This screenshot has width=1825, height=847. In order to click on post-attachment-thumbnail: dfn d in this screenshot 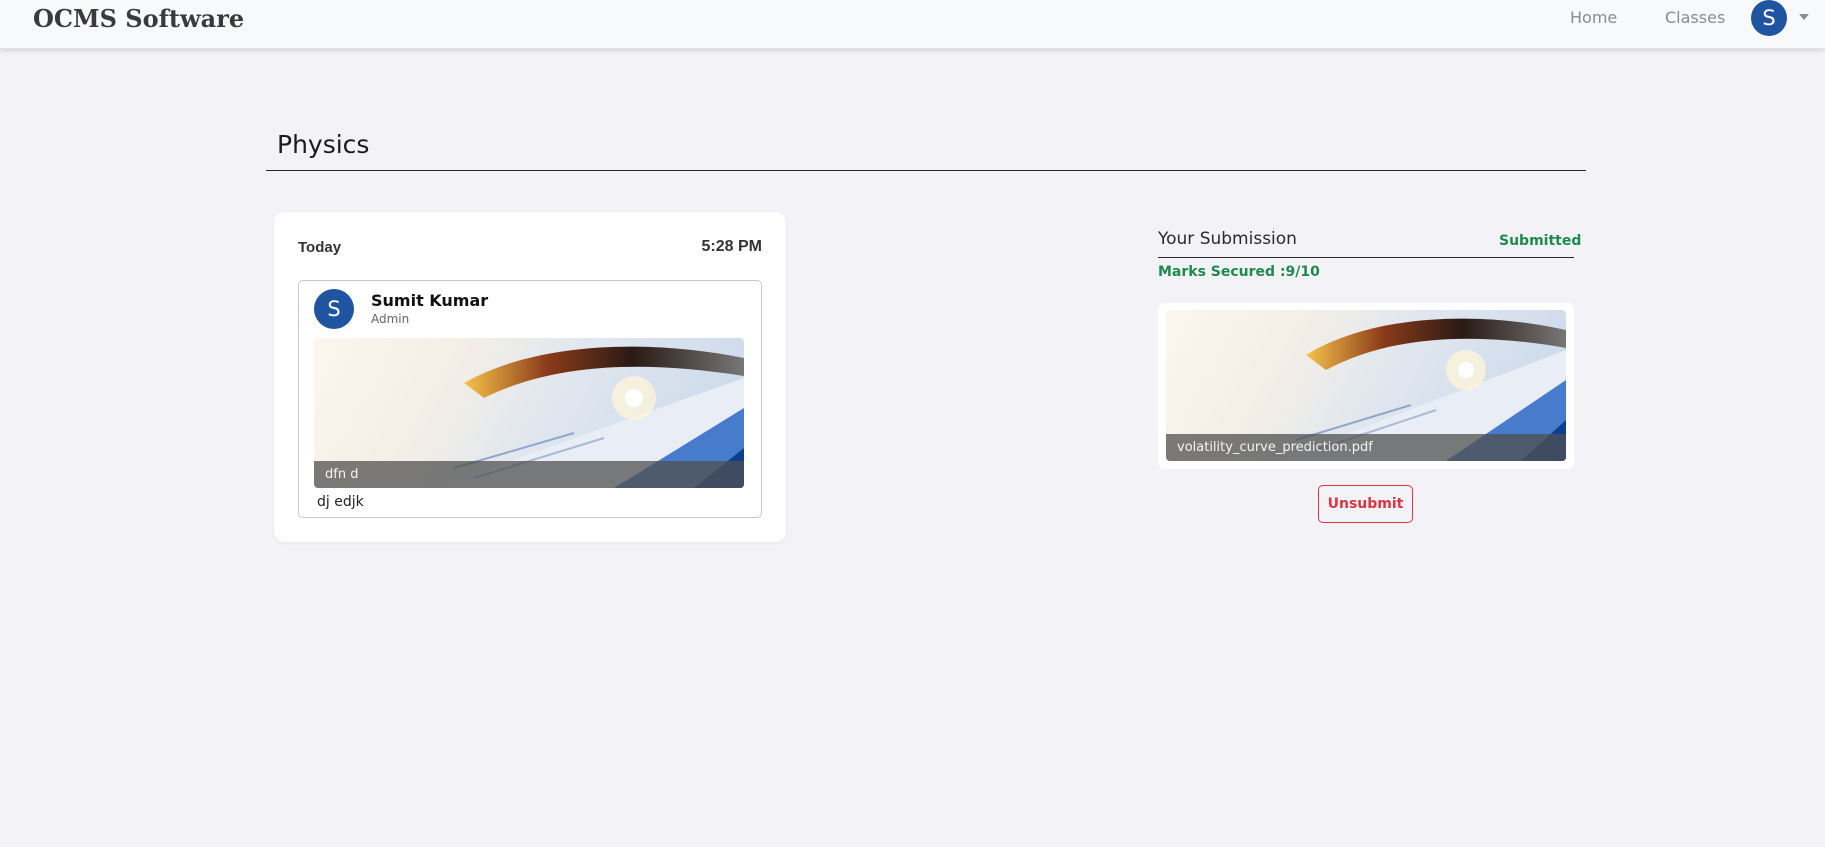, I will do `click(529, 413)`.